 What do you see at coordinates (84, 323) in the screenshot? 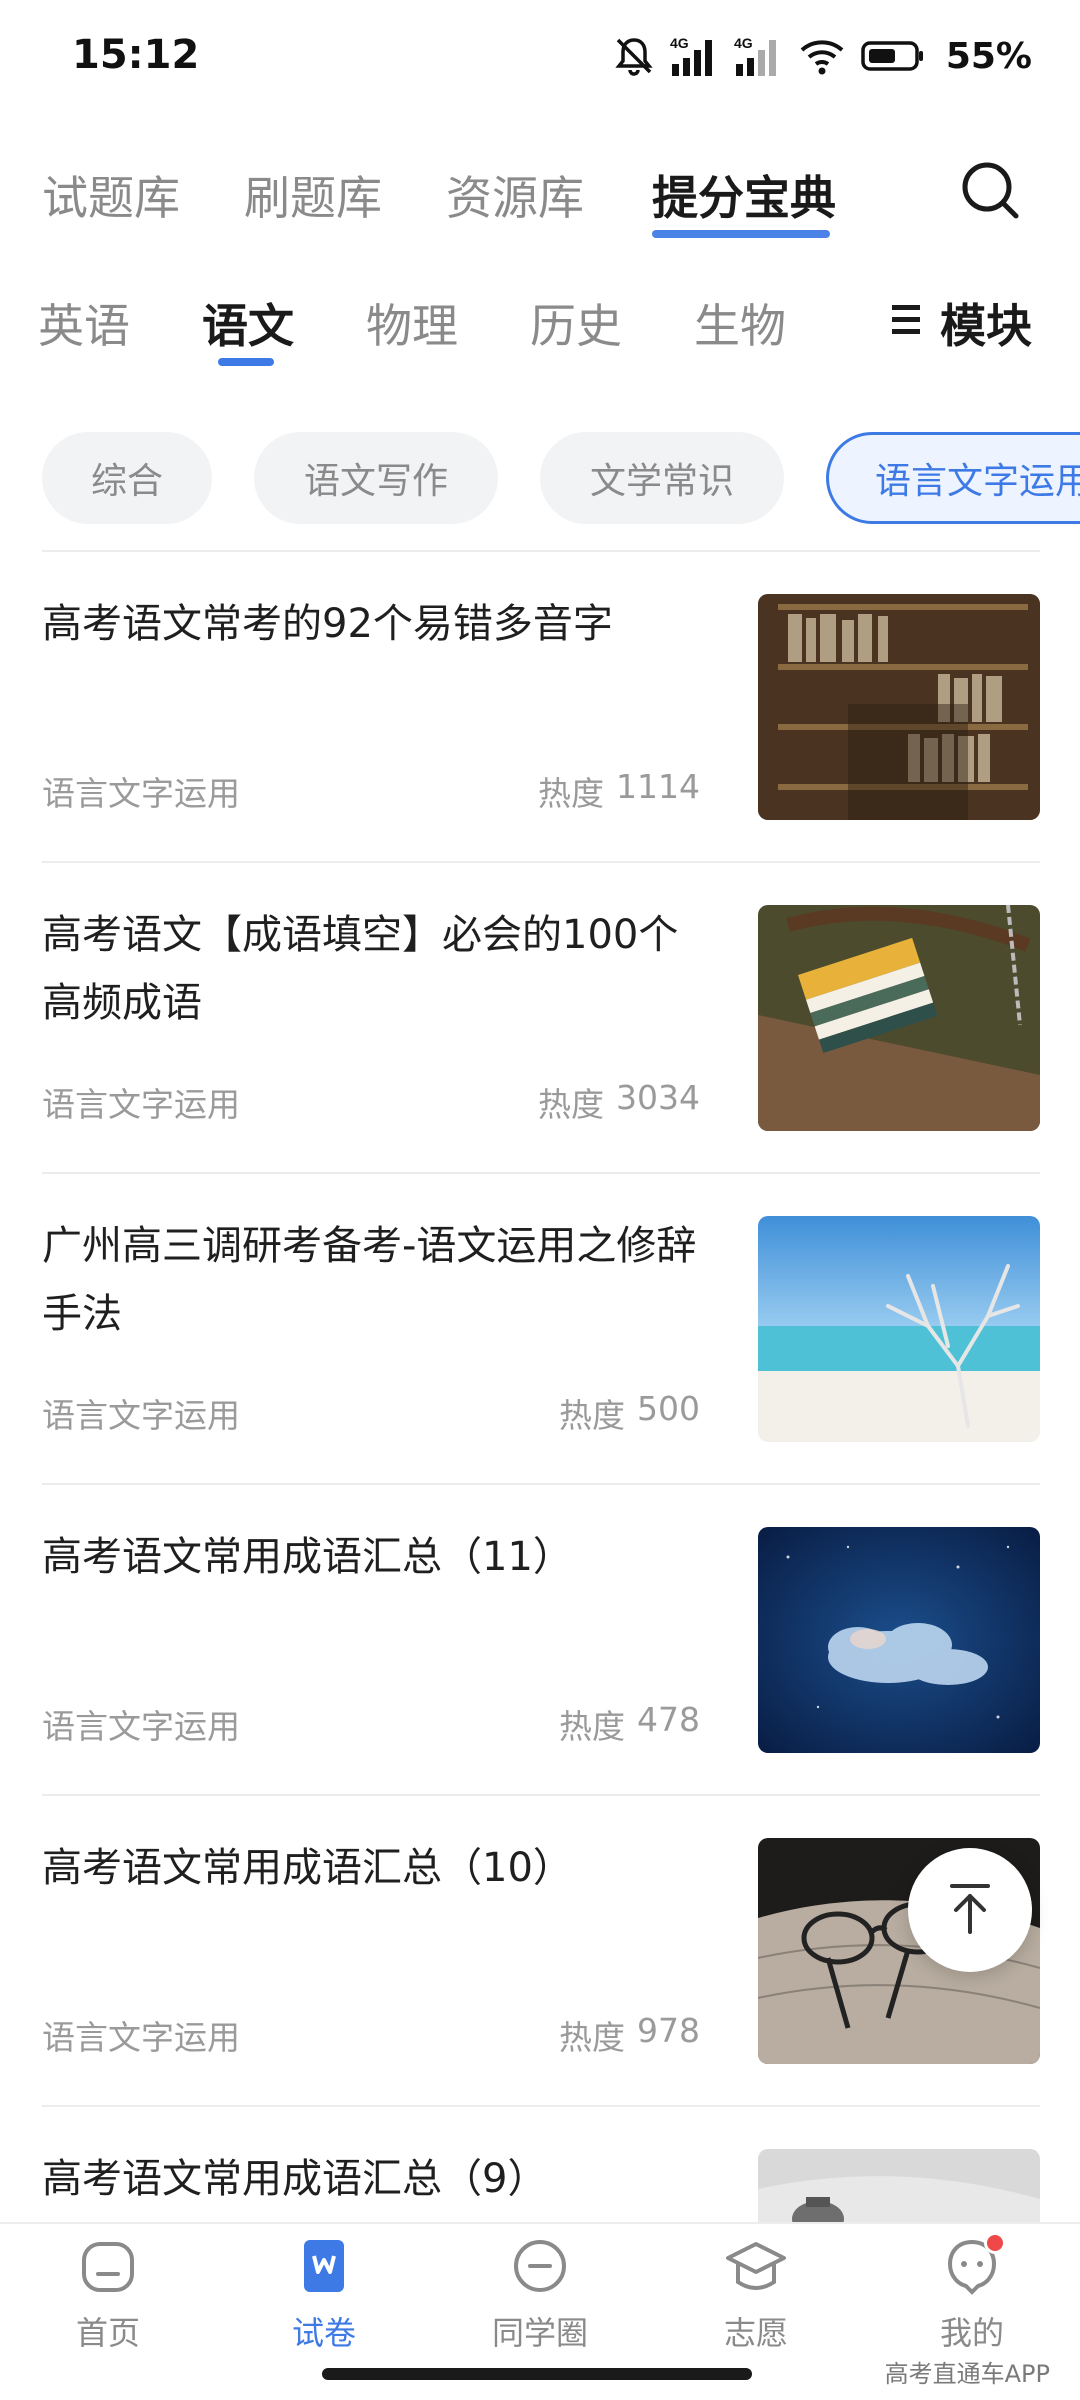
I see `subject-tab-english: 英语` at bounding box center [84, 323].